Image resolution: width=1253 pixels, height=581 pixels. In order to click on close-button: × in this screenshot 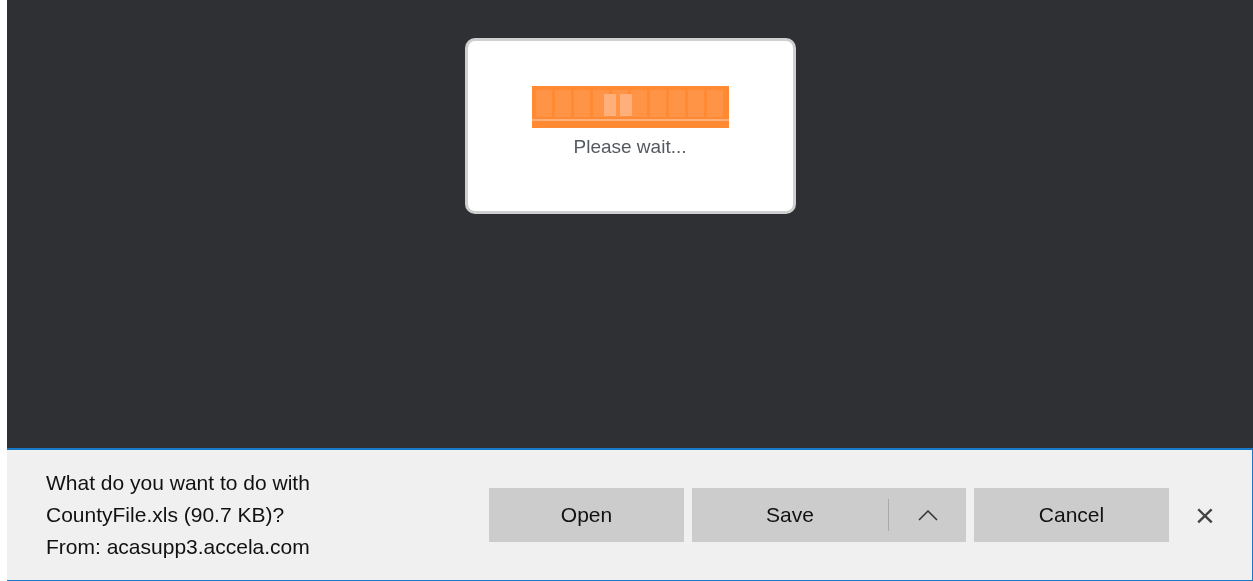, I will do `click(1205, 515)`.